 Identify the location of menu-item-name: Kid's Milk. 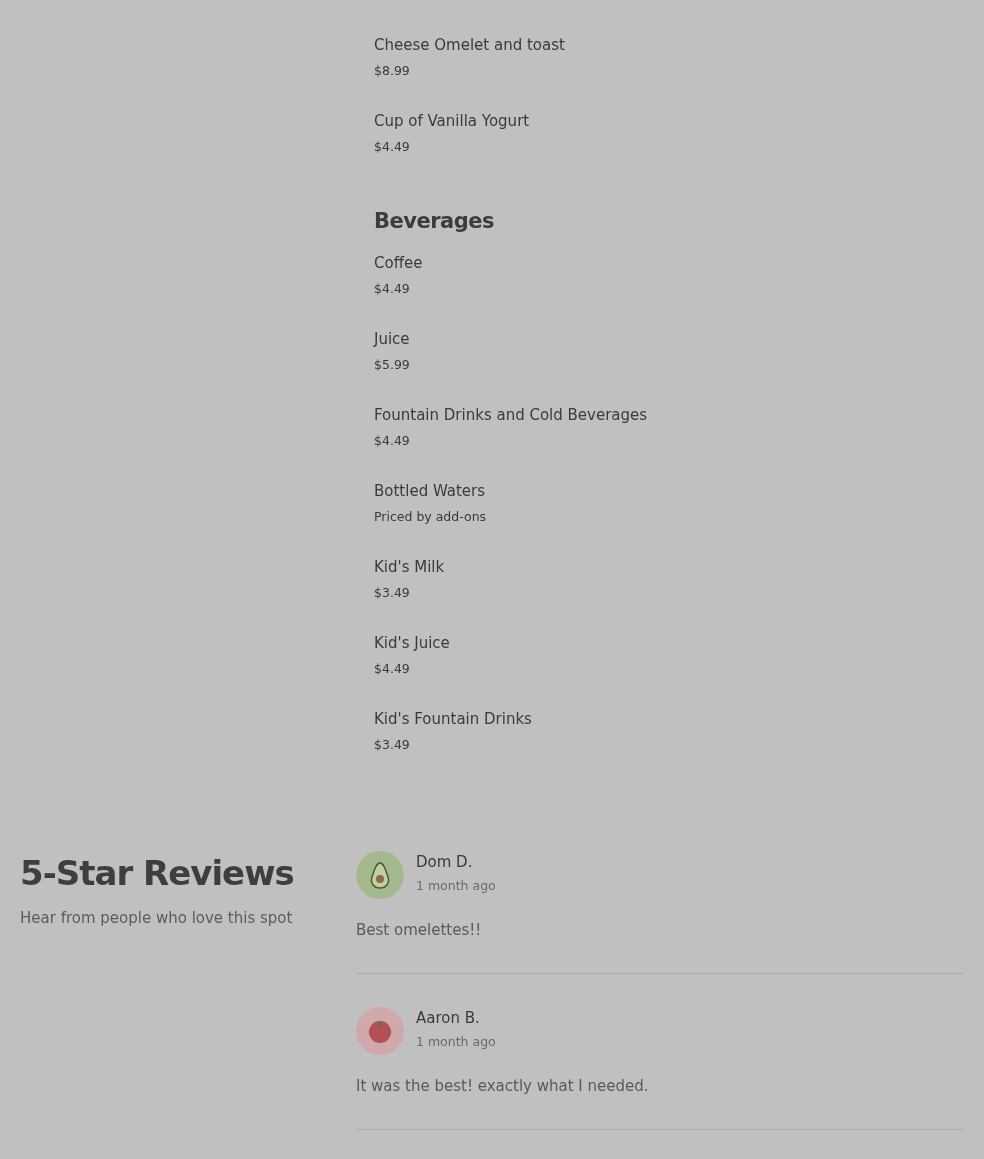
(409, 567).